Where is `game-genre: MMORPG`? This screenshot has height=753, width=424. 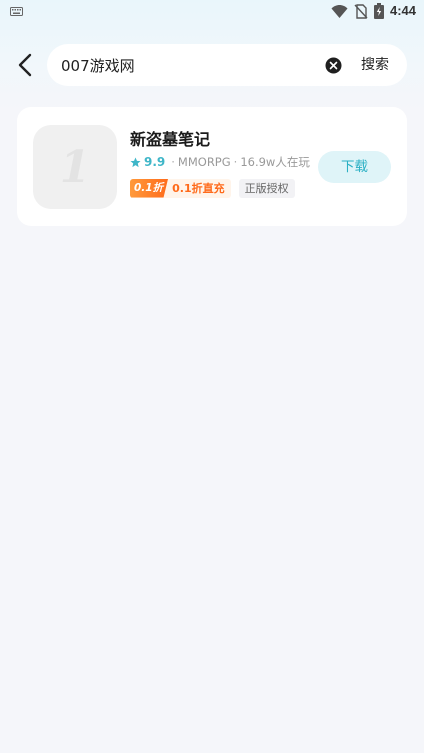 game-genre: MMORPG is located at coordinates (204, 162).